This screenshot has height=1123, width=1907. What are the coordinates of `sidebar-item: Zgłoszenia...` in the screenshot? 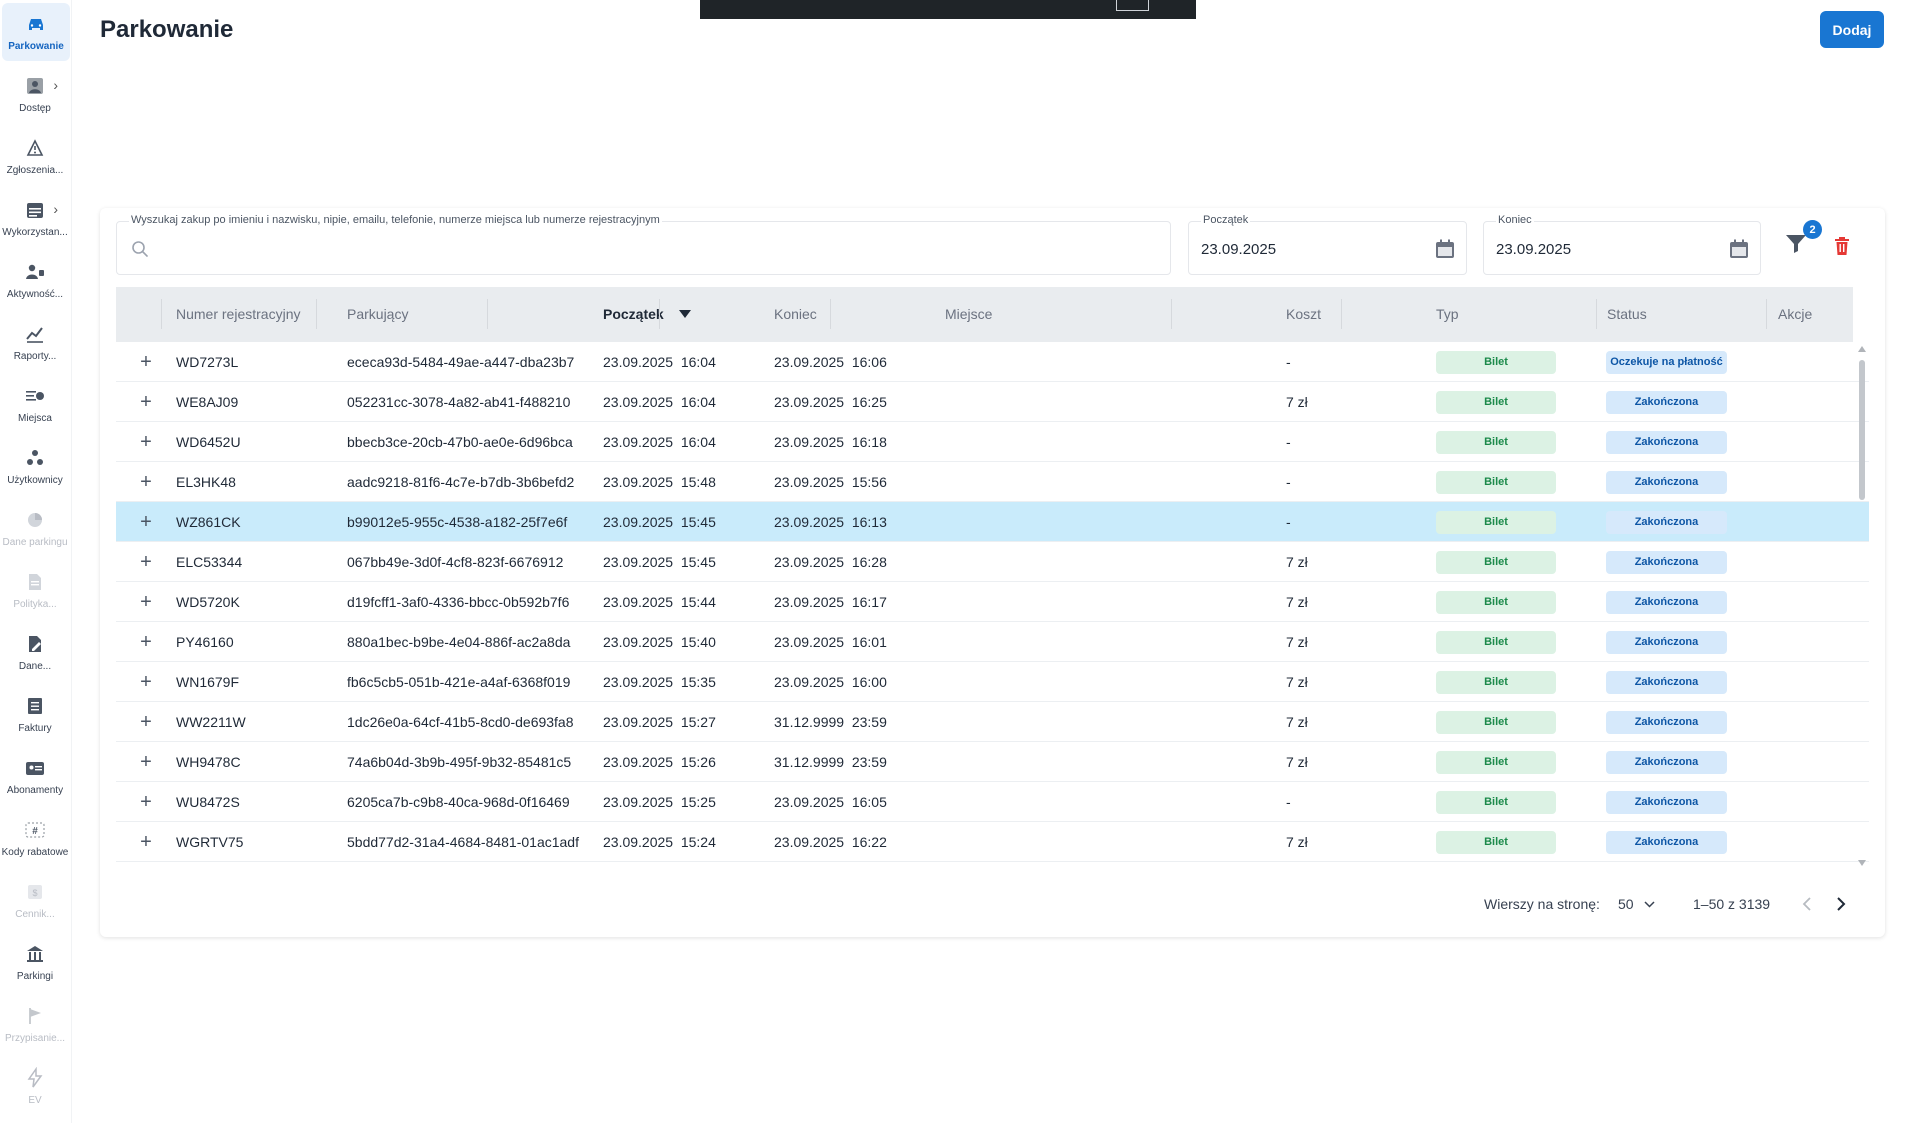 It's located at (35, 156).